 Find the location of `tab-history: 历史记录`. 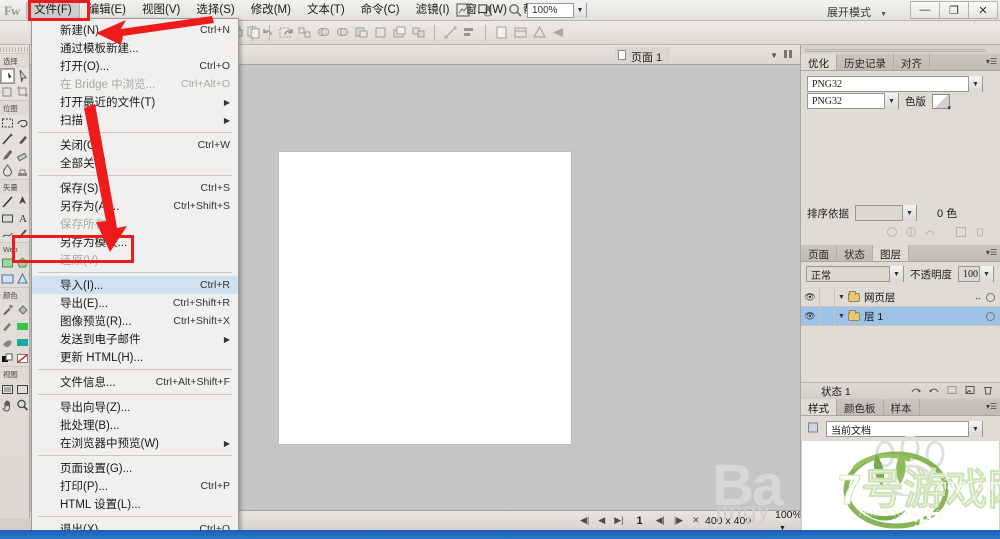

tab-history: 历史记录 is located at coordinates (865, 62).